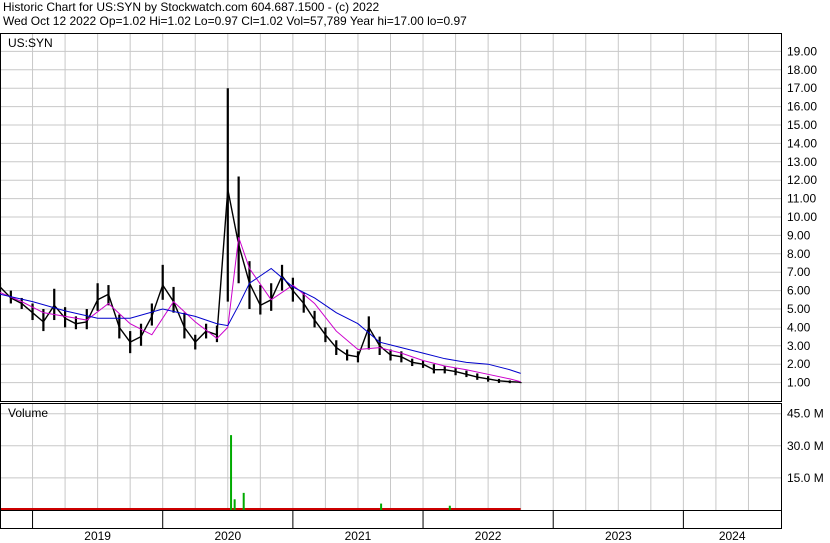  Describe the element at coordinates (799, 383) in the screenshot. I see `y-tick-label: 1.00` at that location.